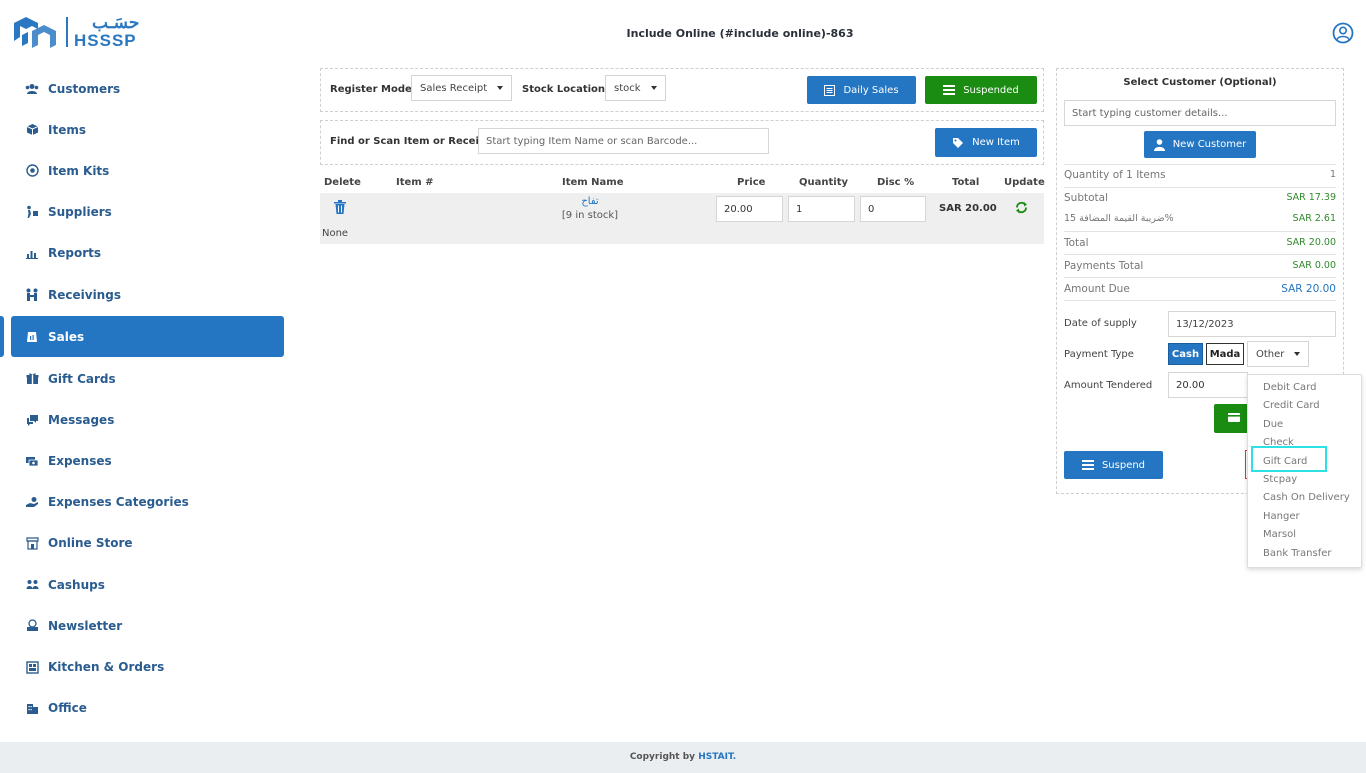  Describe the element at coordinates (1099, 354) in the screenshot. I see `payment-type-label: Payment Type` at that location.